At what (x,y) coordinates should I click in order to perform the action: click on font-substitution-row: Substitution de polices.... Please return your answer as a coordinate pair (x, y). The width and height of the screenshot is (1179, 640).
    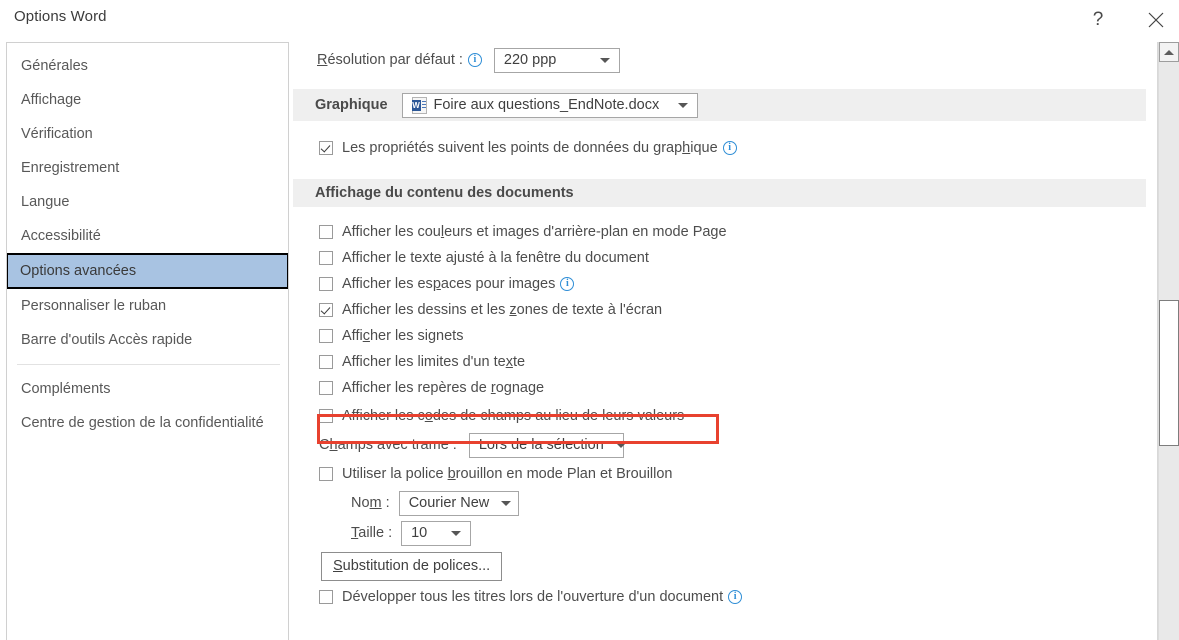
    Looking at the image, I should click on (719, 566).